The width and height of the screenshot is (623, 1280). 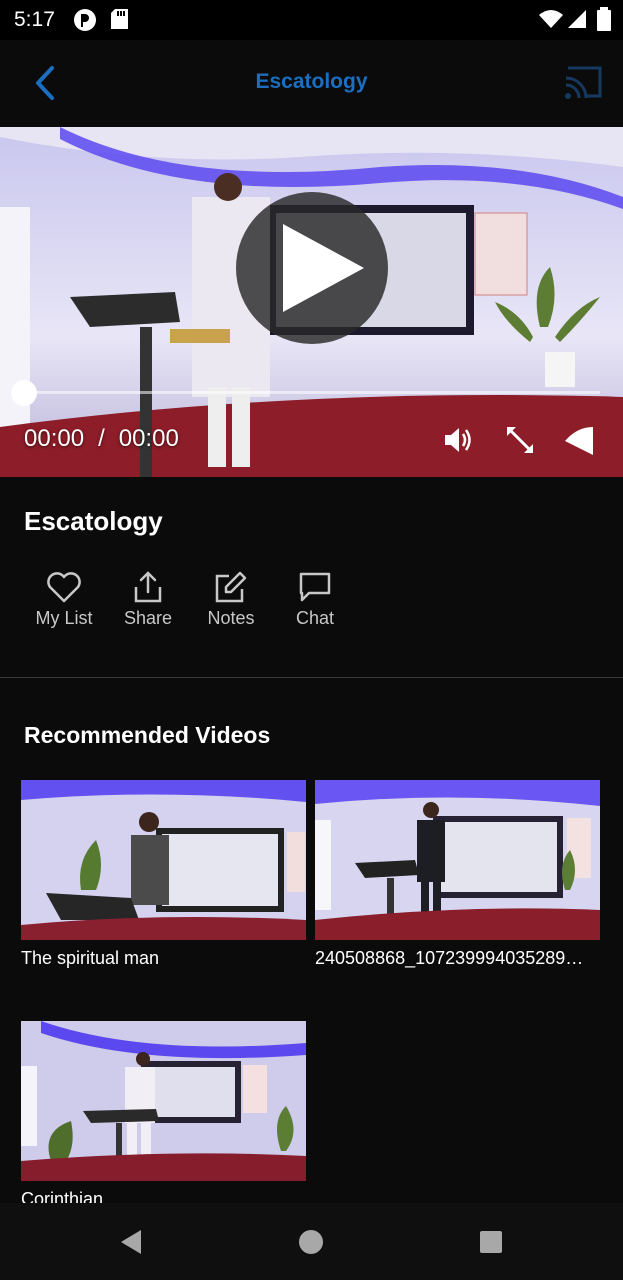 I want to click on app-notification-icon, so click(x=85, y=20).